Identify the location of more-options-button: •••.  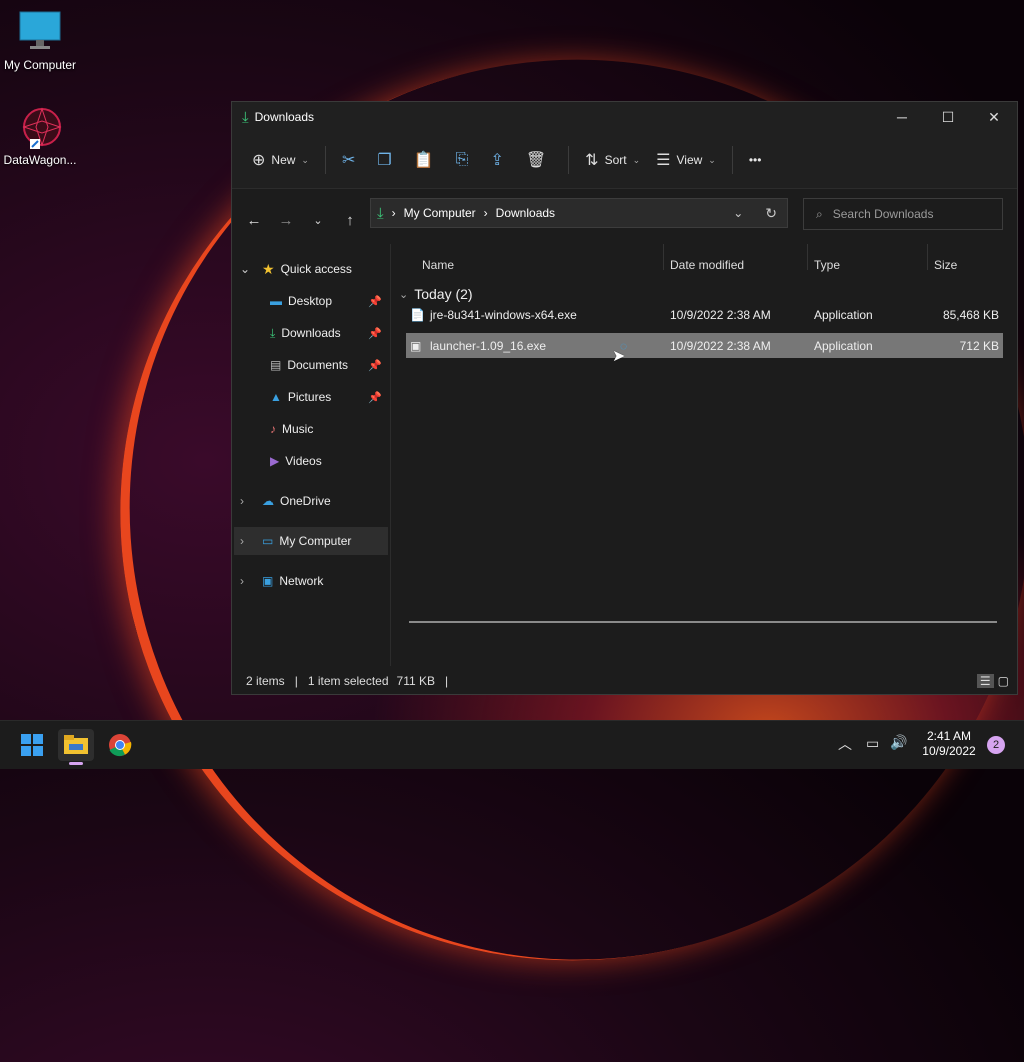
(755, 160).